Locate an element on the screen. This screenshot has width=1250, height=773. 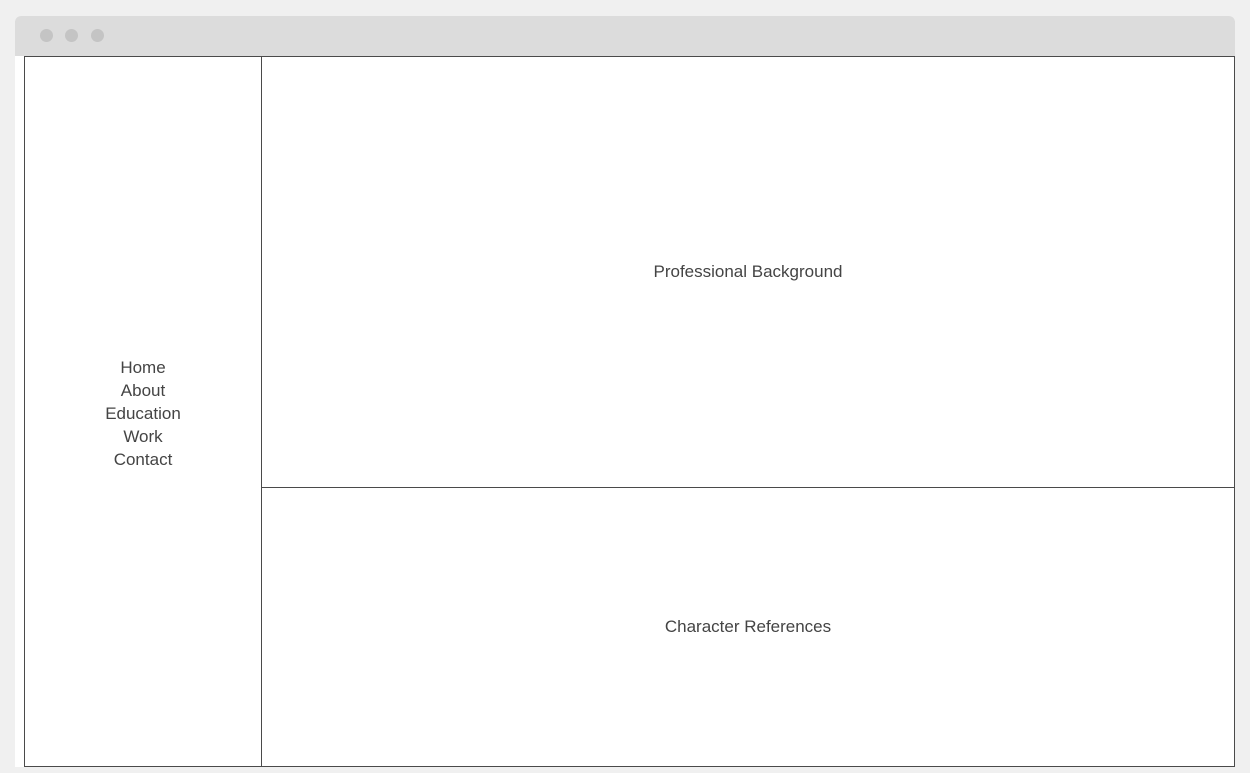
sidebar-nav: Home About Education Work Contact is located at coordinates (143, 413).